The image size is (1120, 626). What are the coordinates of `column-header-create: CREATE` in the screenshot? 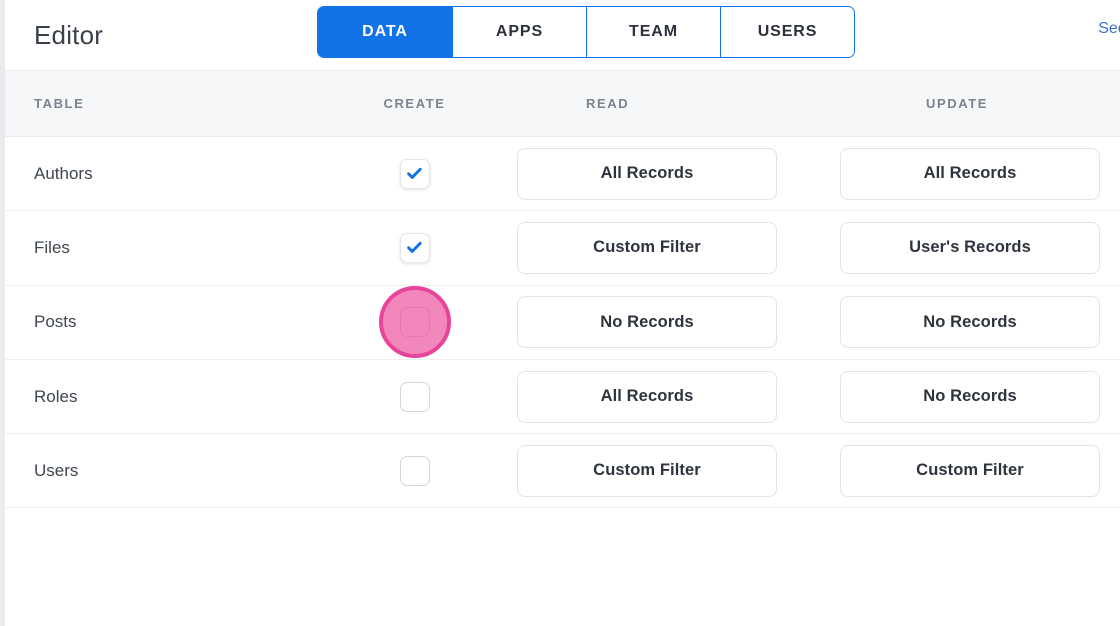 It's located at (414, 103).